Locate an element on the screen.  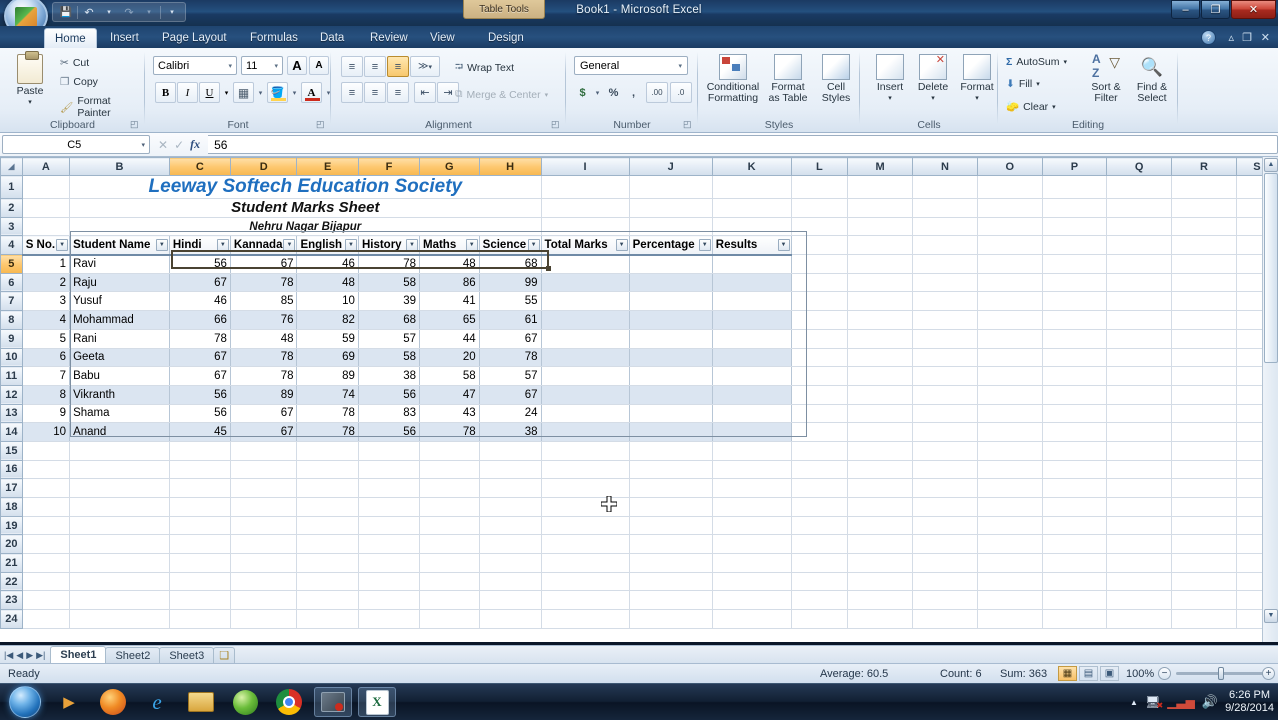
cell-G23 is located at coordinates (449, 600).